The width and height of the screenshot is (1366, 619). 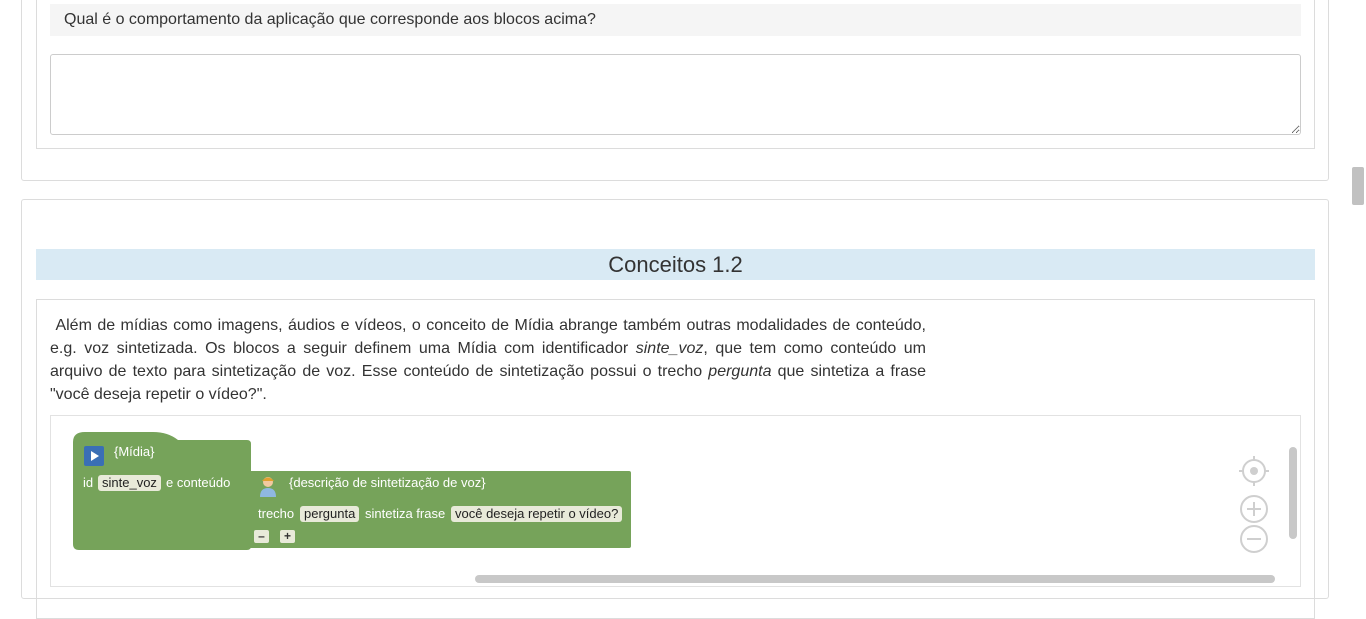 What do you see at coordinates (287, 536) in the screenshot?
I see `add-item-button: +` at bounding box center [287, 536].